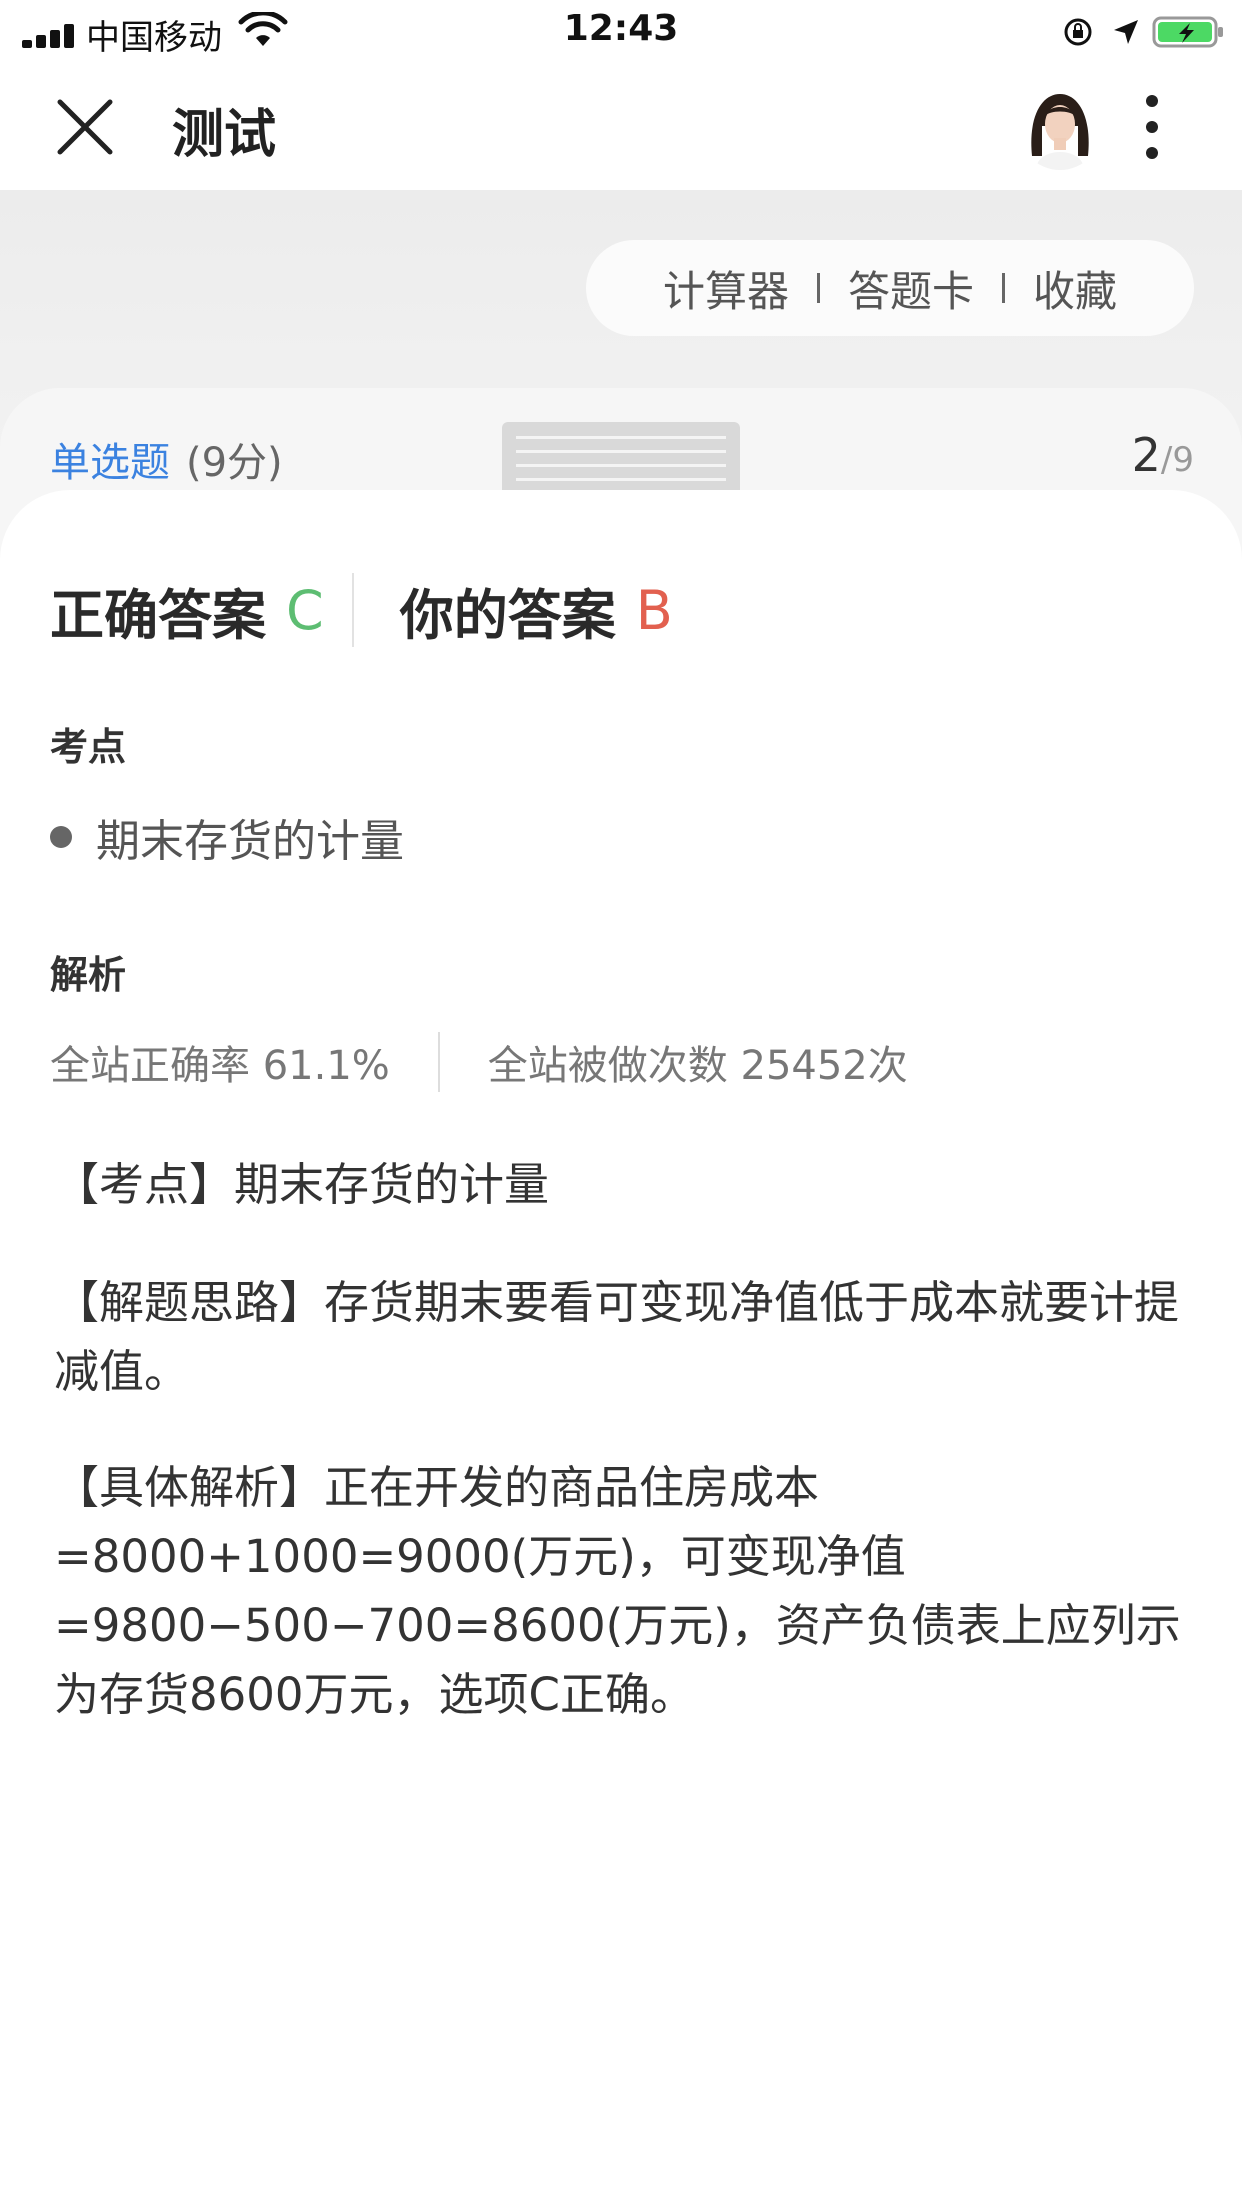 This screenshot has width=1242, height=2208. What do you see at coordinates (1187, 32) in the screenshot?
I see `battery-icon` at bounding box center [1187, 32].